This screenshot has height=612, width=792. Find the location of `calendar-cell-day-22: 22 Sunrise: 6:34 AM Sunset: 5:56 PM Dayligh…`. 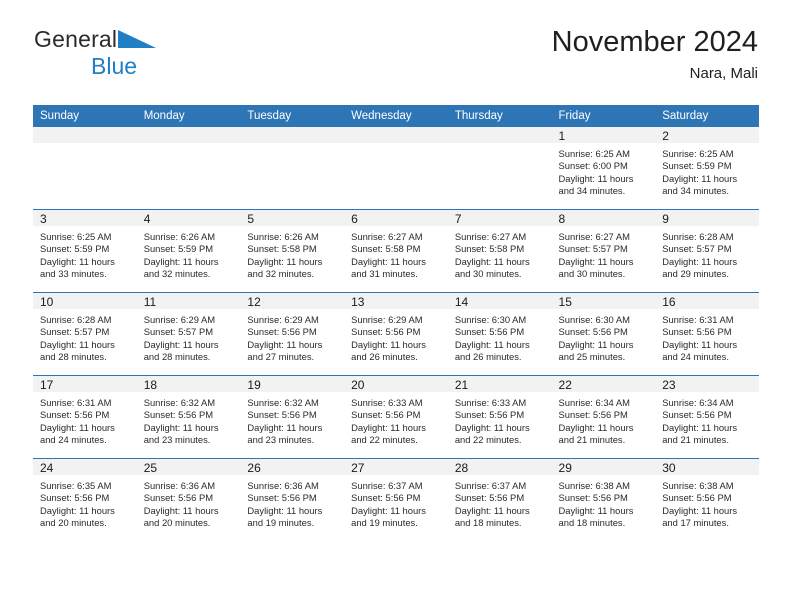

calendar-cell-day-22: 22 Sunrise: 6:34 AM Sunset: 5:56 PM Dayligh… is located at coordinates (603, 417).